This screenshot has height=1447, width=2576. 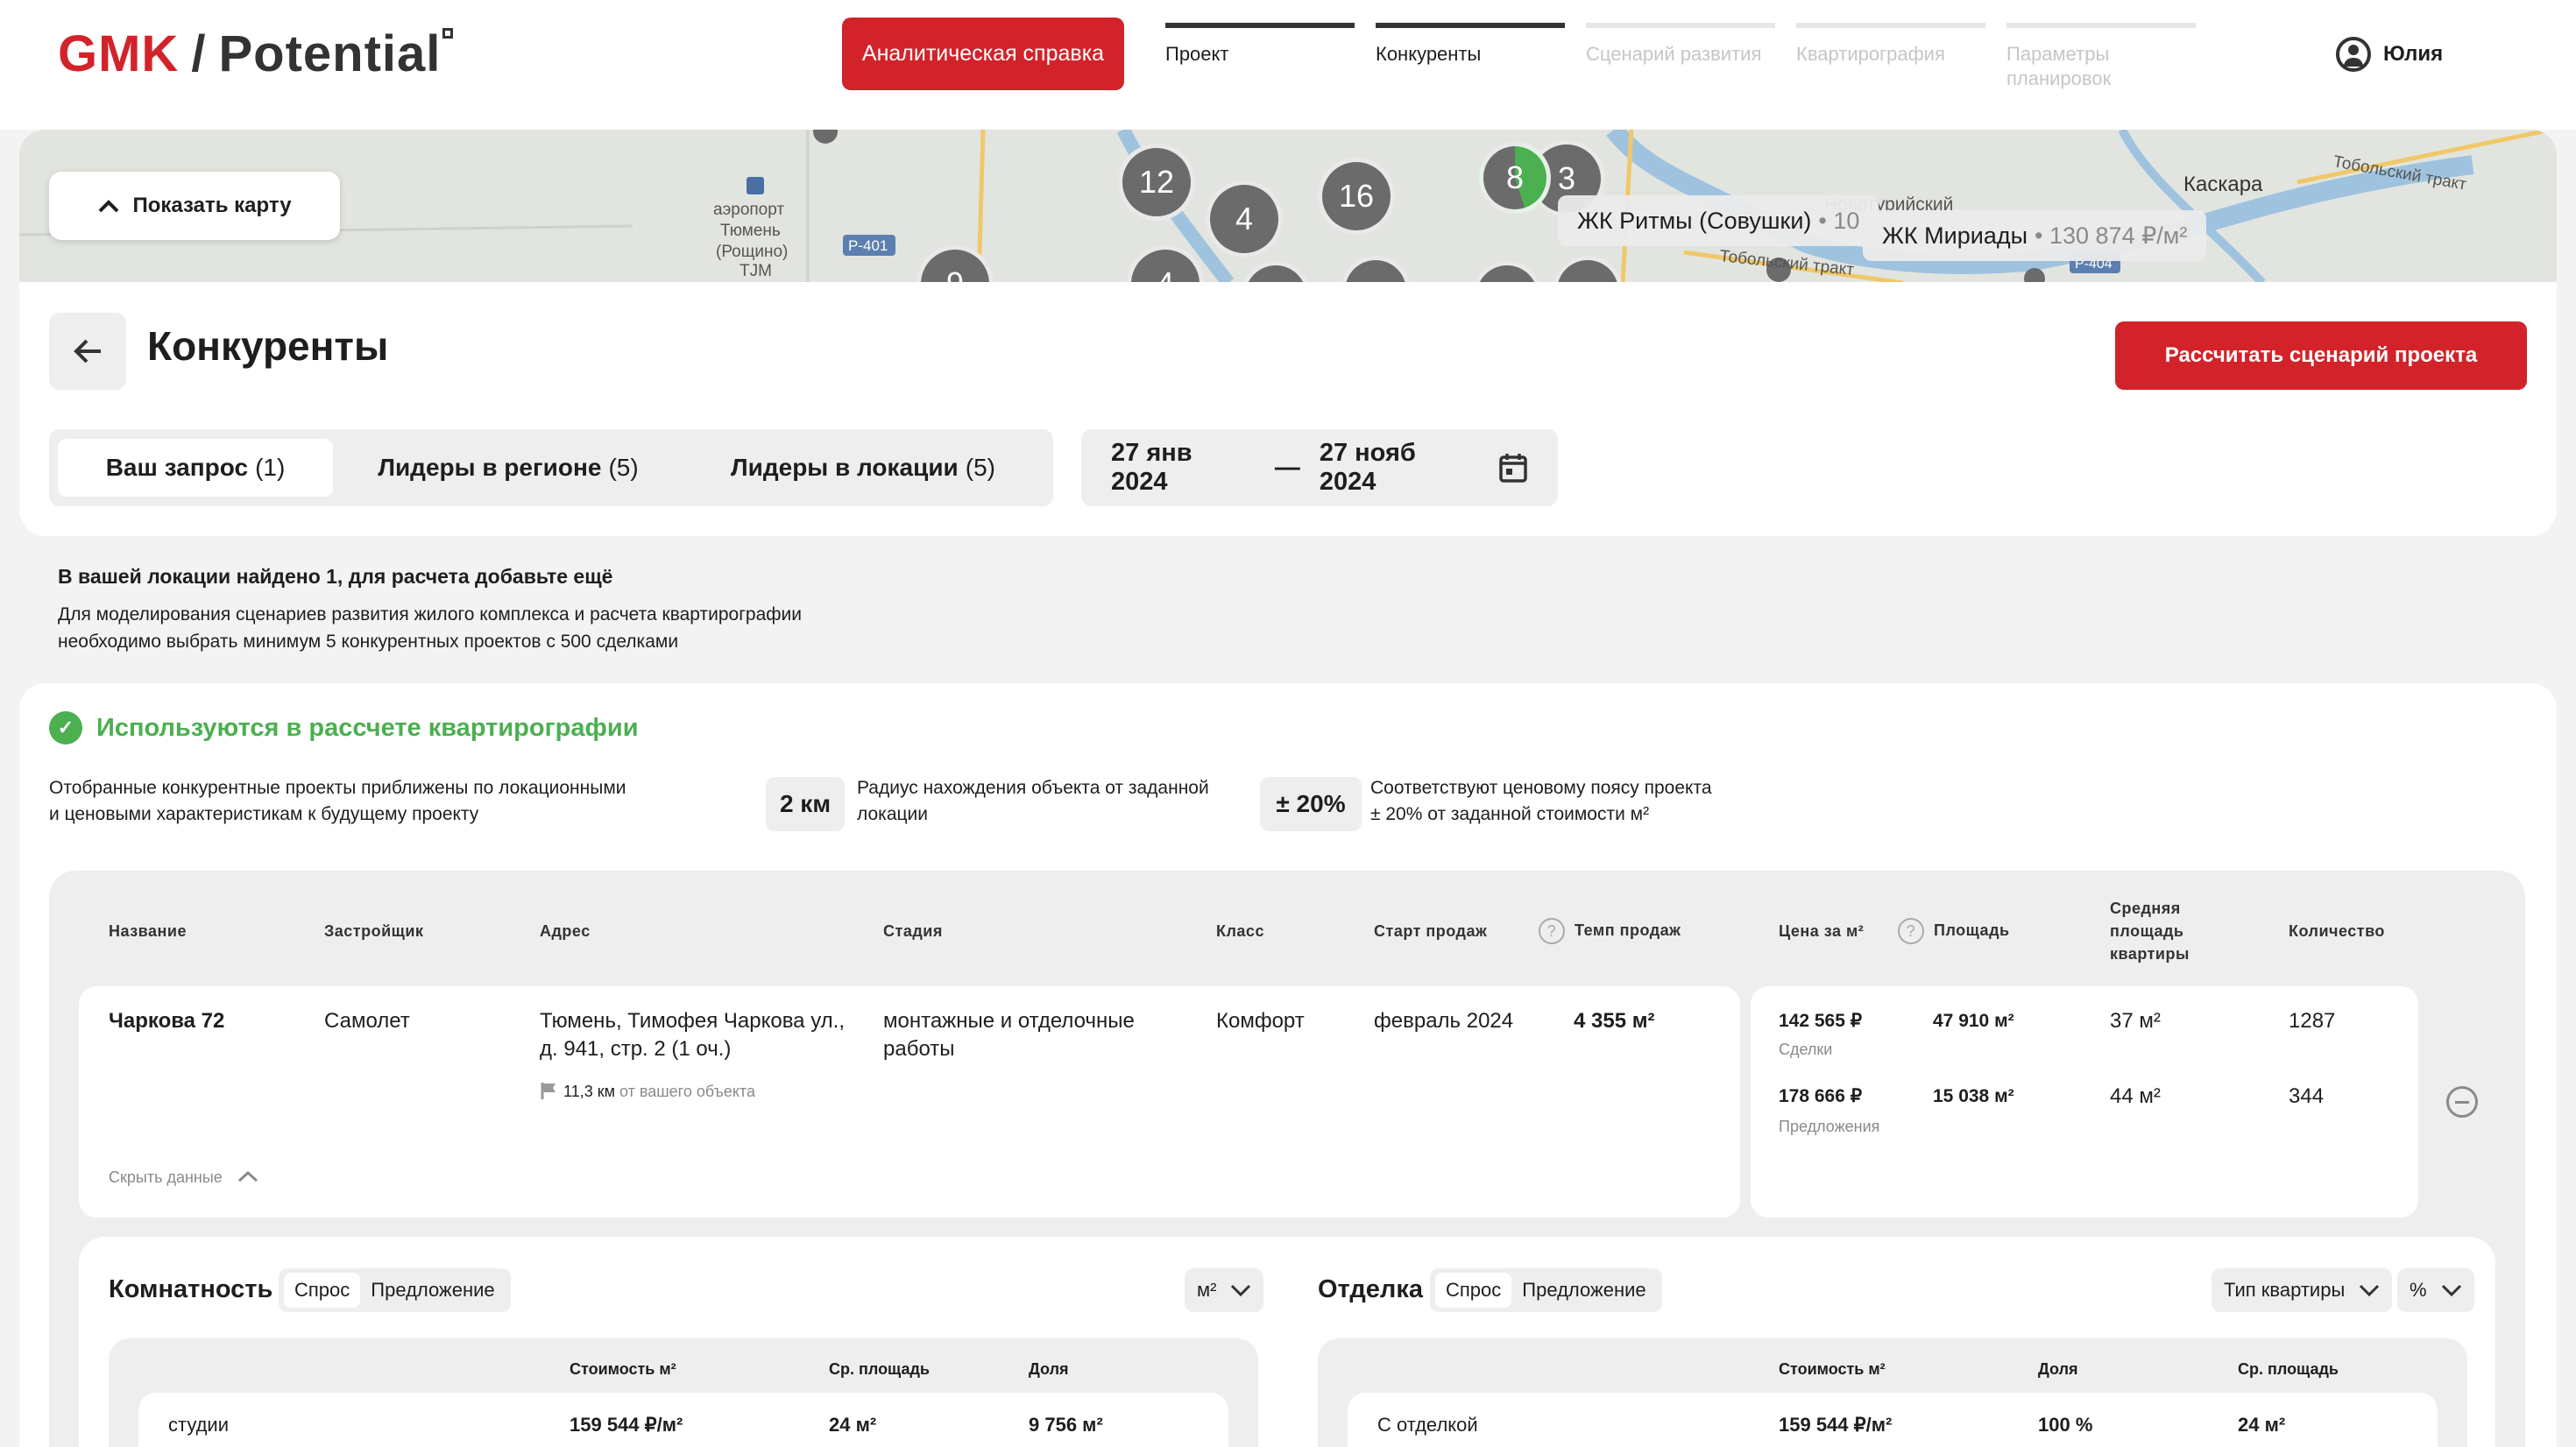 What do you see at coordinates (2223, 184) in the screenshot?
I see `map-label-kaskara: Каскара` at bounding box center [2223, 184].